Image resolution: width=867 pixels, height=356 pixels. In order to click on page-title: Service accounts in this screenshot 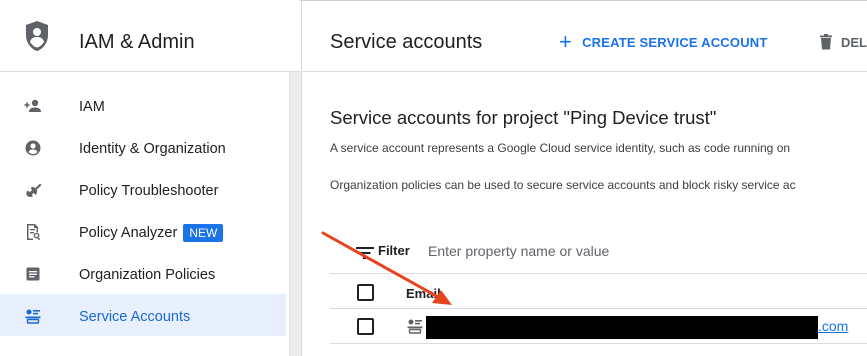, I will do `click(406, 42)`.